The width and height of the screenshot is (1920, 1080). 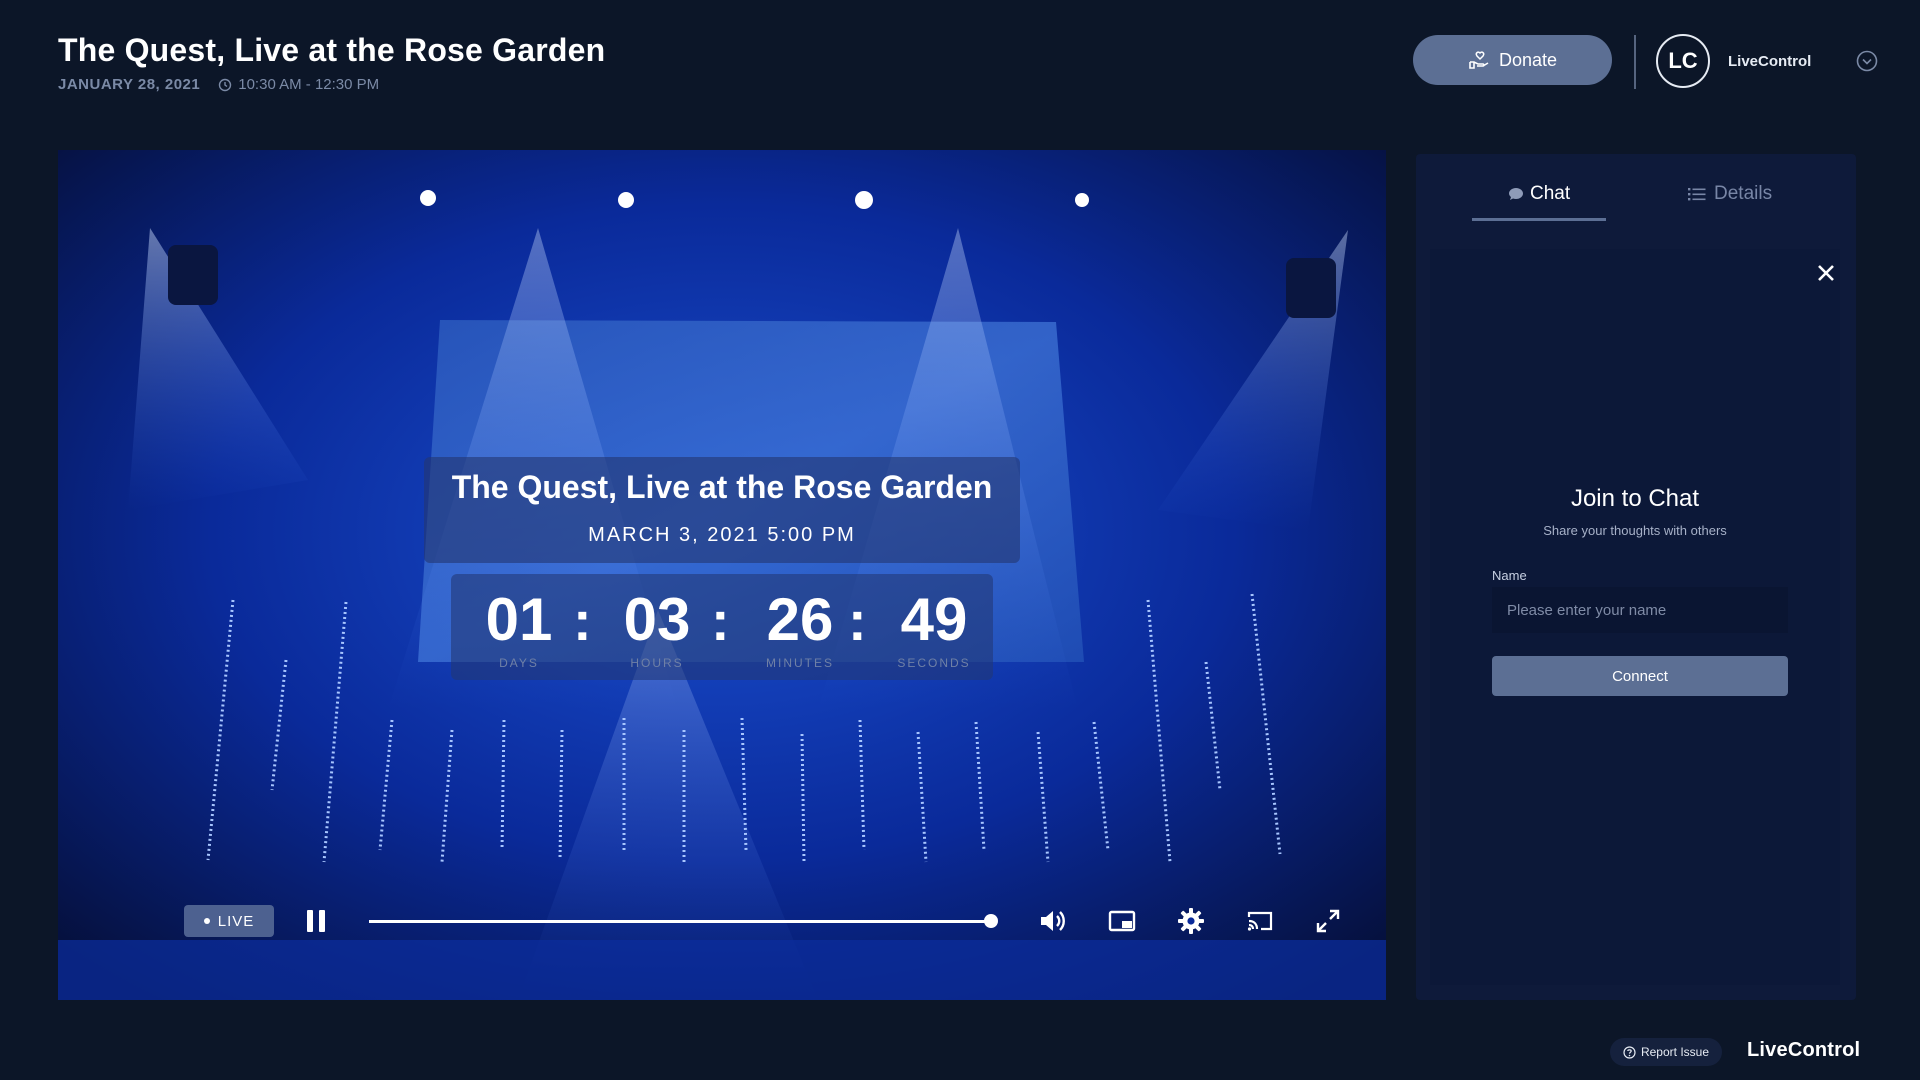 I want to click on countdown-event-title: The Quest, Live at the Rose Garden, so click(x=722, y=487).